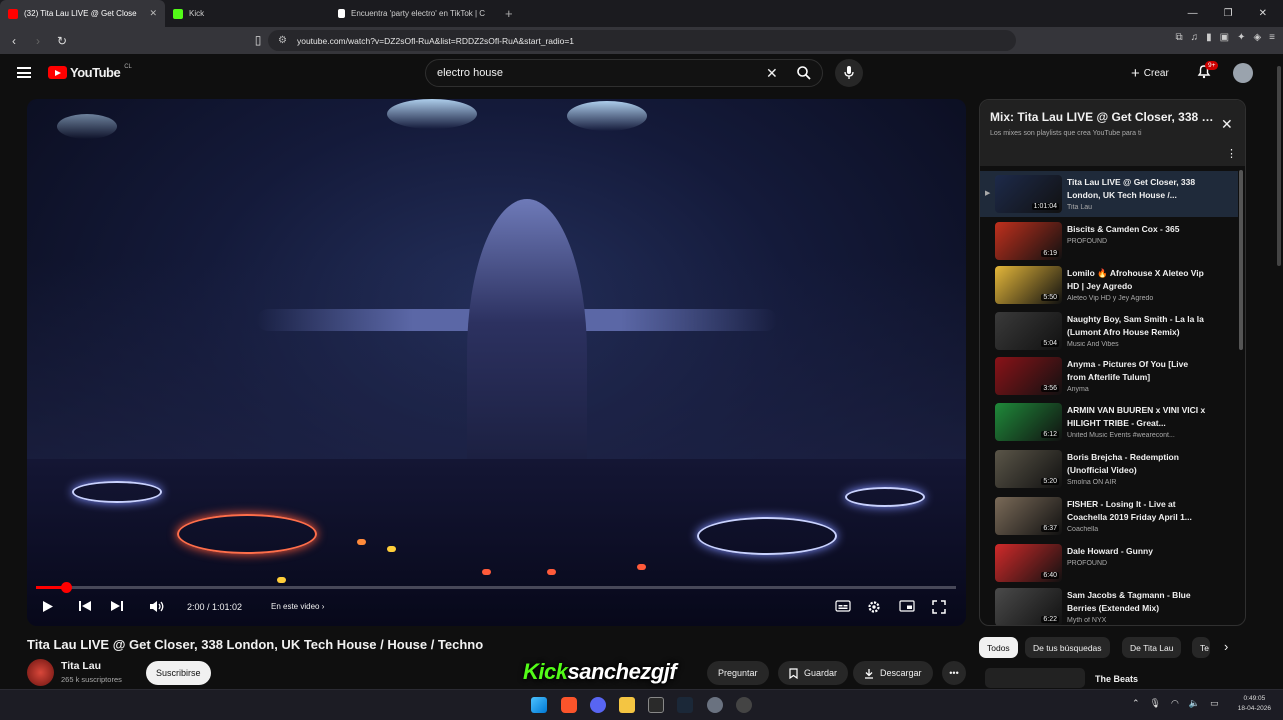  What do you see at coordinates (656, 705) in the screenshot?
I see `epic-games-icon` at bounding box center [656, 705].